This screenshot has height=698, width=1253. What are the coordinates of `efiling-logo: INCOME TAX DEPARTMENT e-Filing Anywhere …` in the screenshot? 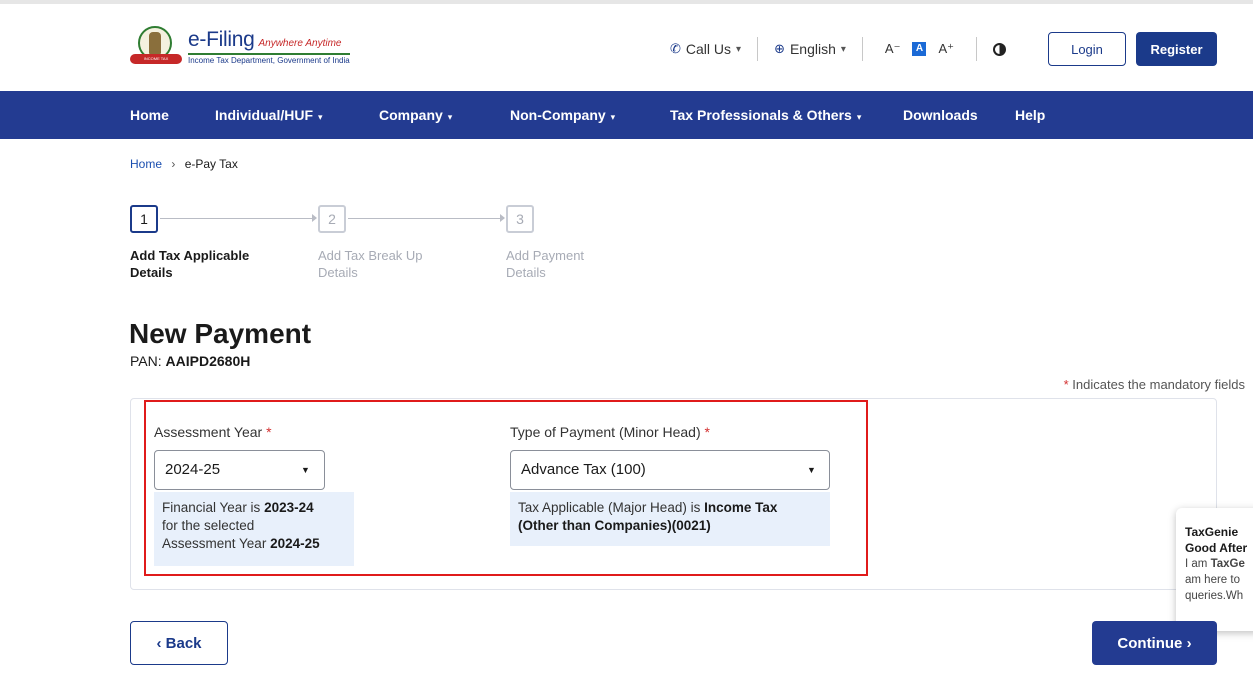 It's located at (240, 46).